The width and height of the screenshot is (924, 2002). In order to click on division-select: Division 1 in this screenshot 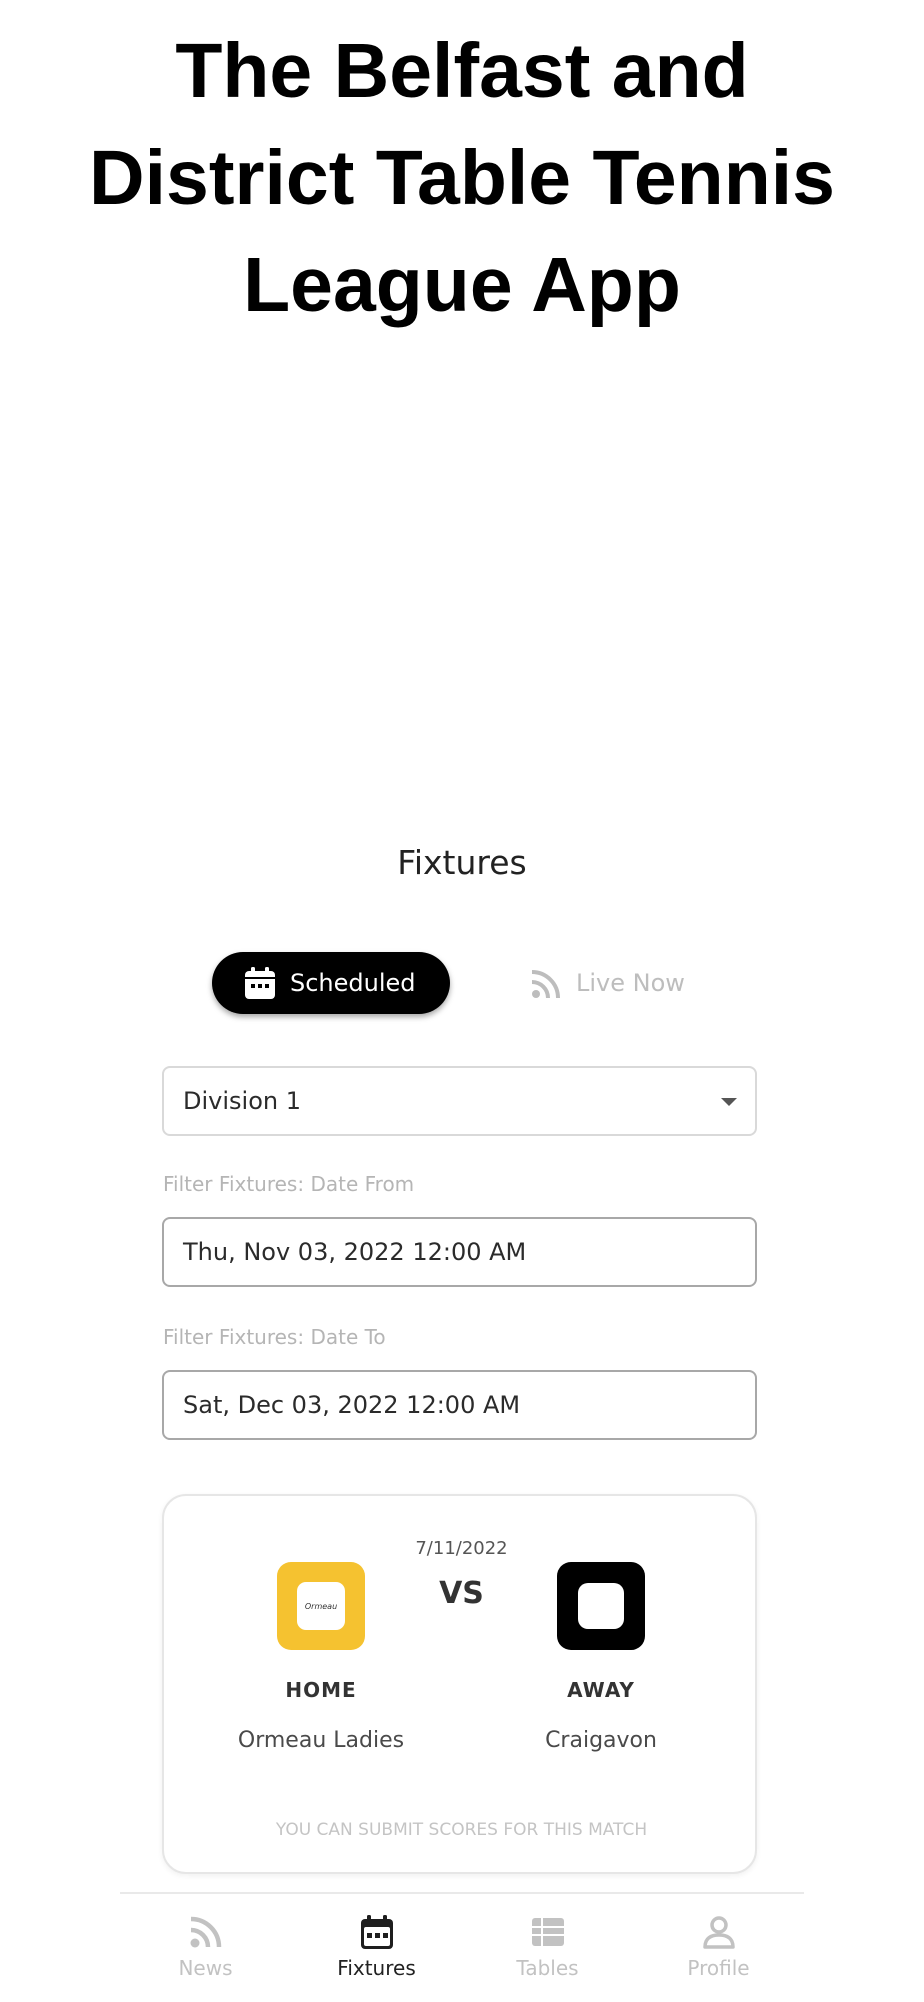, I will do `click(459, 1101)`.